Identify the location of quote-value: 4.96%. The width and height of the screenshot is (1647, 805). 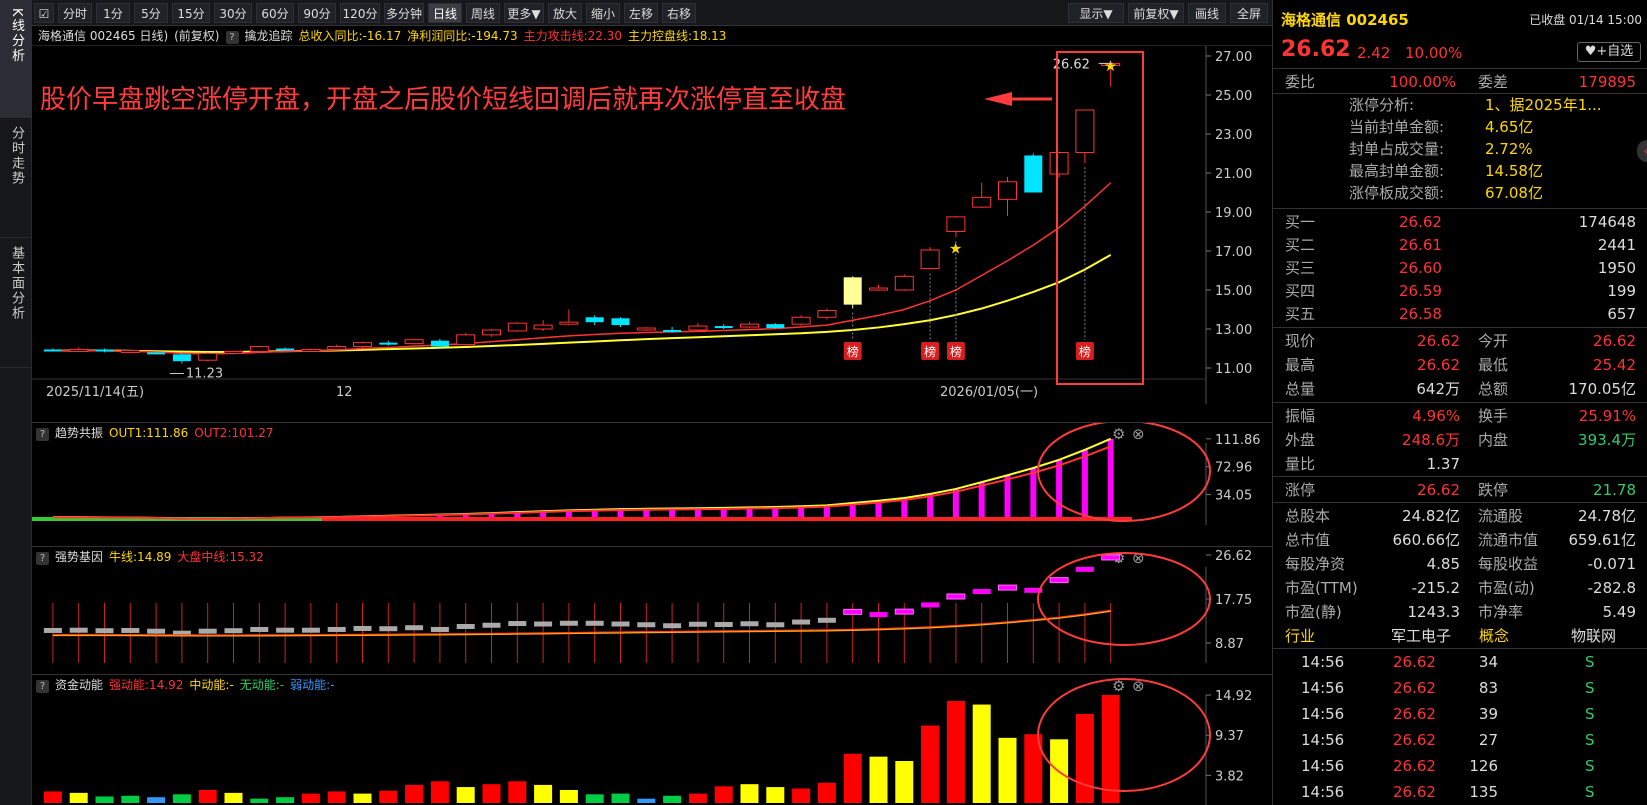
(1436, 416).